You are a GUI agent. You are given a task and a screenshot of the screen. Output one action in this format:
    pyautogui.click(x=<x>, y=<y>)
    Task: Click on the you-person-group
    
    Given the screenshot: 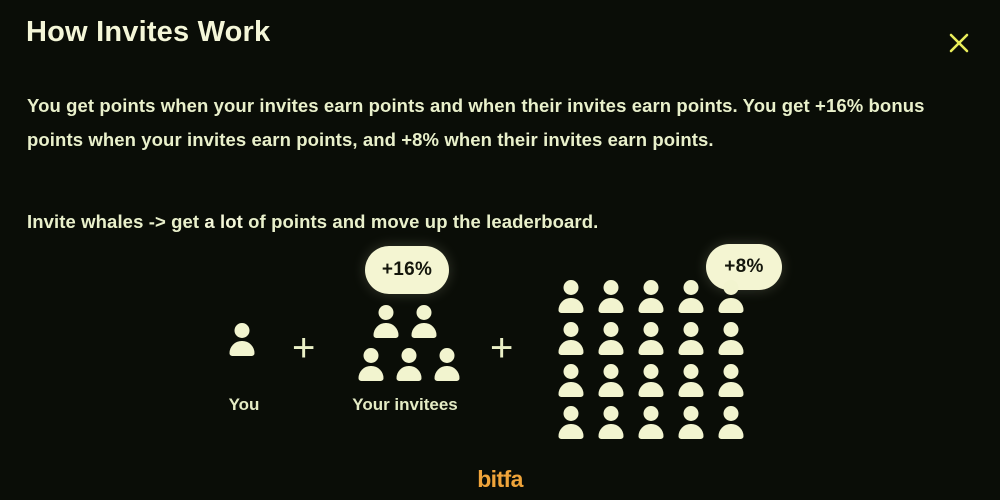 What is the action you would take?
    pyautogui.click(x=242, y=340)
    